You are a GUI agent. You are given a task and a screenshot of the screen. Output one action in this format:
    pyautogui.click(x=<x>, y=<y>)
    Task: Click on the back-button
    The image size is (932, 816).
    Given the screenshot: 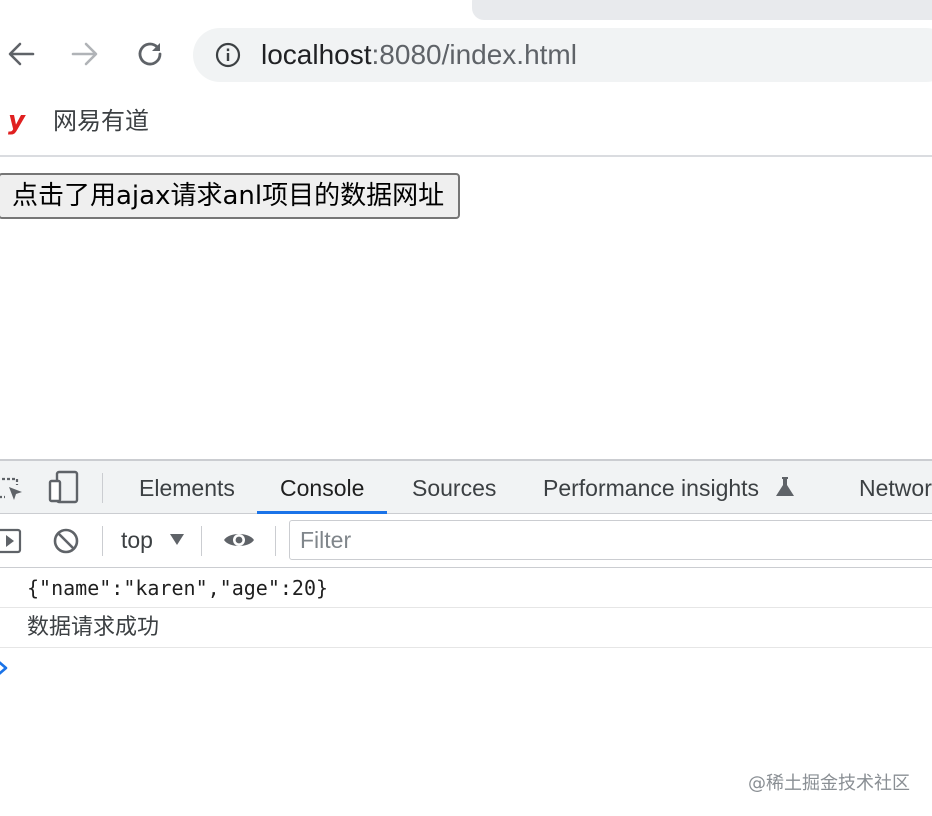 What is the action you would take?
    pyautogui.click(x=21, y=54)
    